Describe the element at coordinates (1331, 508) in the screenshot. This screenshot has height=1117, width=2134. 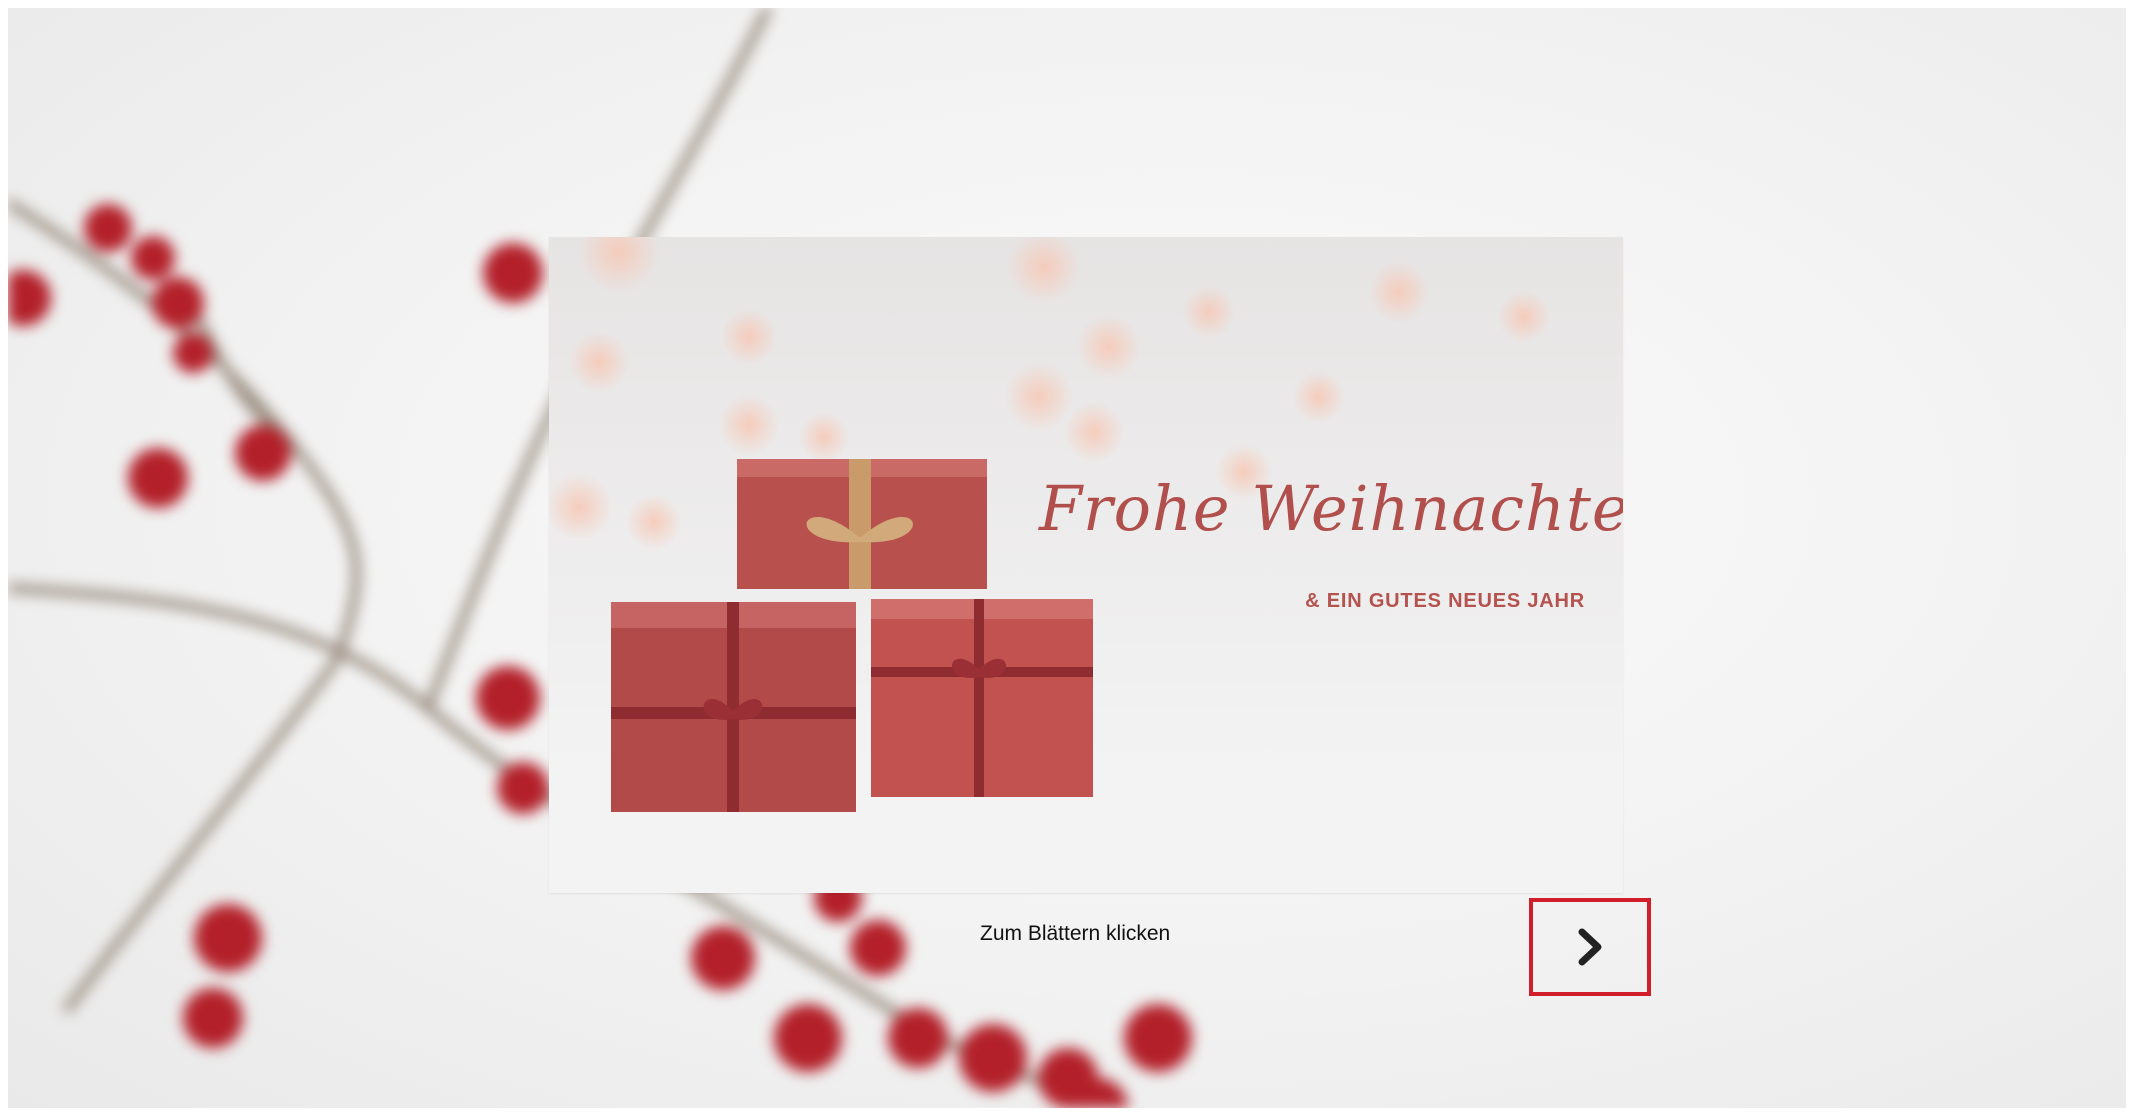
I see `card-headline: Frohe Weihnachten` at that location.